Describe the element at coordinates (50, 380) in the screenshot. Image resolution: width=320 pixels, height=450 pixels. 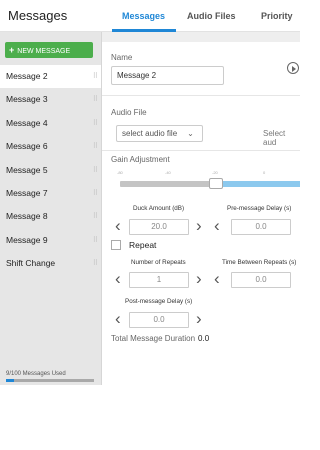
I see `messages-used-bar` at that location.